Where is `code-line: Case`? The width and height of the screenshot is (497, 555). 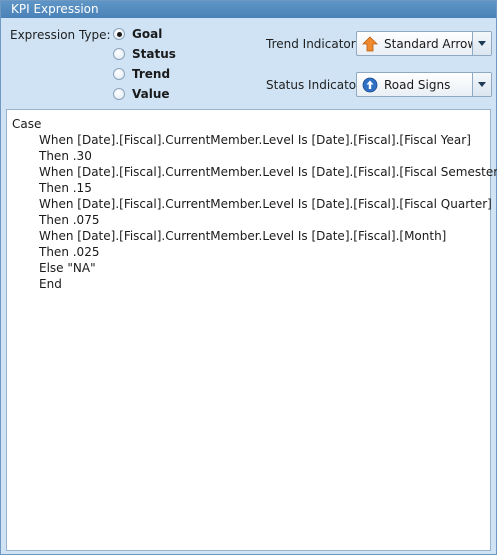 code-line: Case is located at coordinates (248, 124).